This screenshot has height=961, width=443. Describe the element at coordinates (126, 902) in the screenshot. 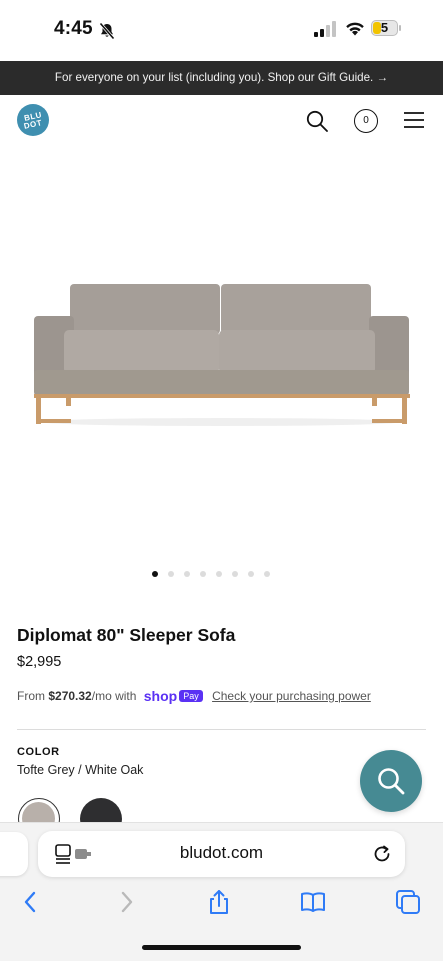

I see `forward-icon` at that location.